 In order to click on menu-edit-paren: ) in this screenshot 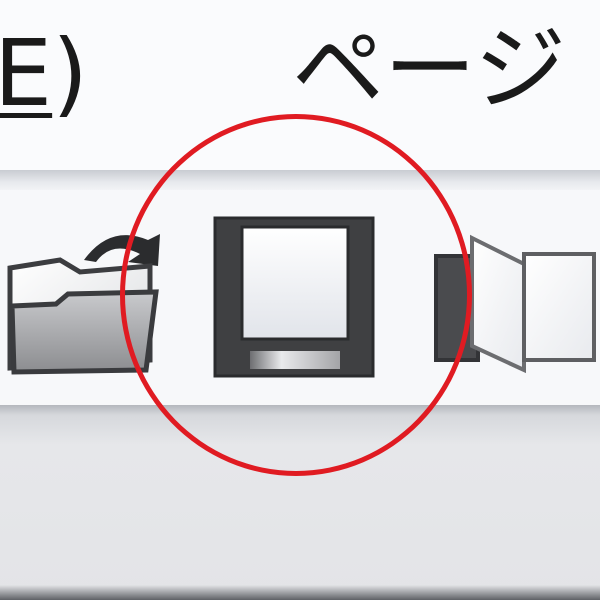, I will do `click(70, 73)`.